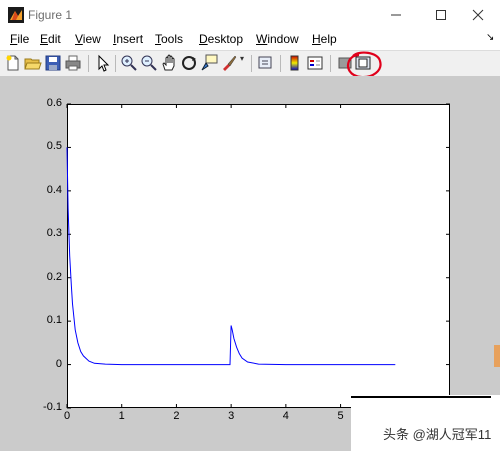 The height and width of the screenshot is (451, 500). I want to click on x-tick-label: 3, so click(231, 416).